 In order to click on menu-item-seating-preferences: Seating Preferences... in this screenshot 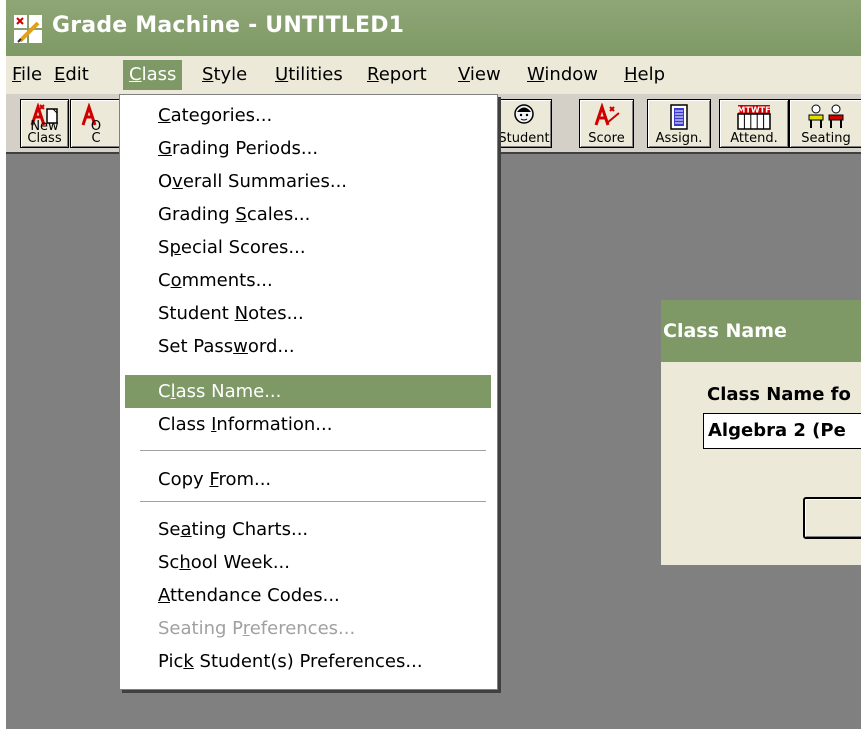, I will do `click(257, 628)`.